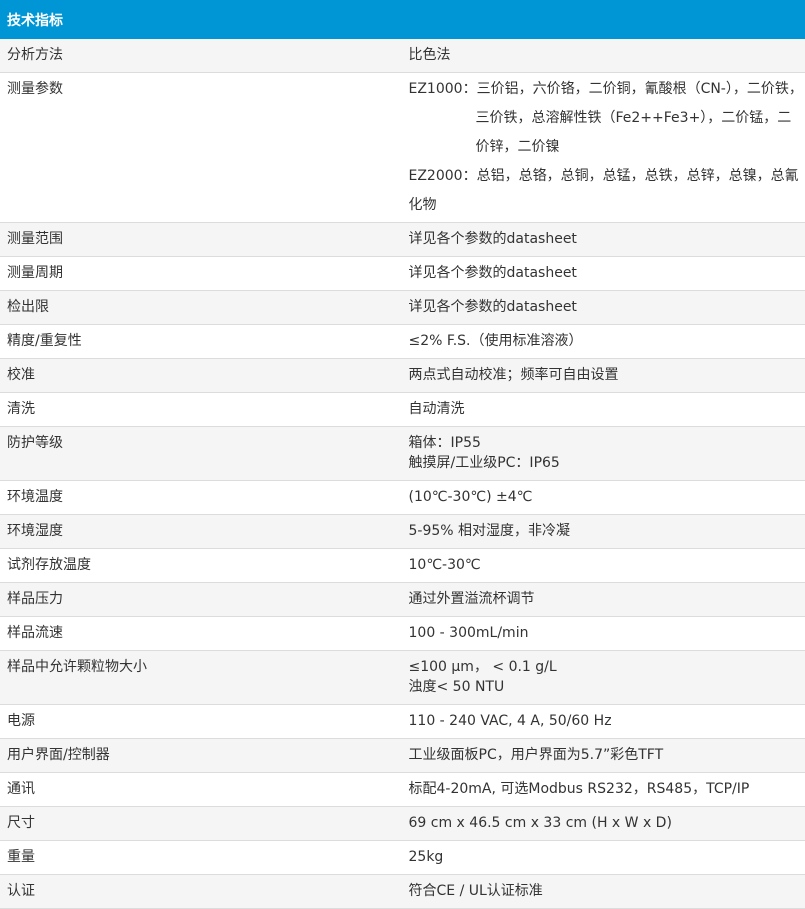  What do you see at coordinates (201, 376) in the screenshot?
I see `row-label: 校准` at bounding box center [201, 376].